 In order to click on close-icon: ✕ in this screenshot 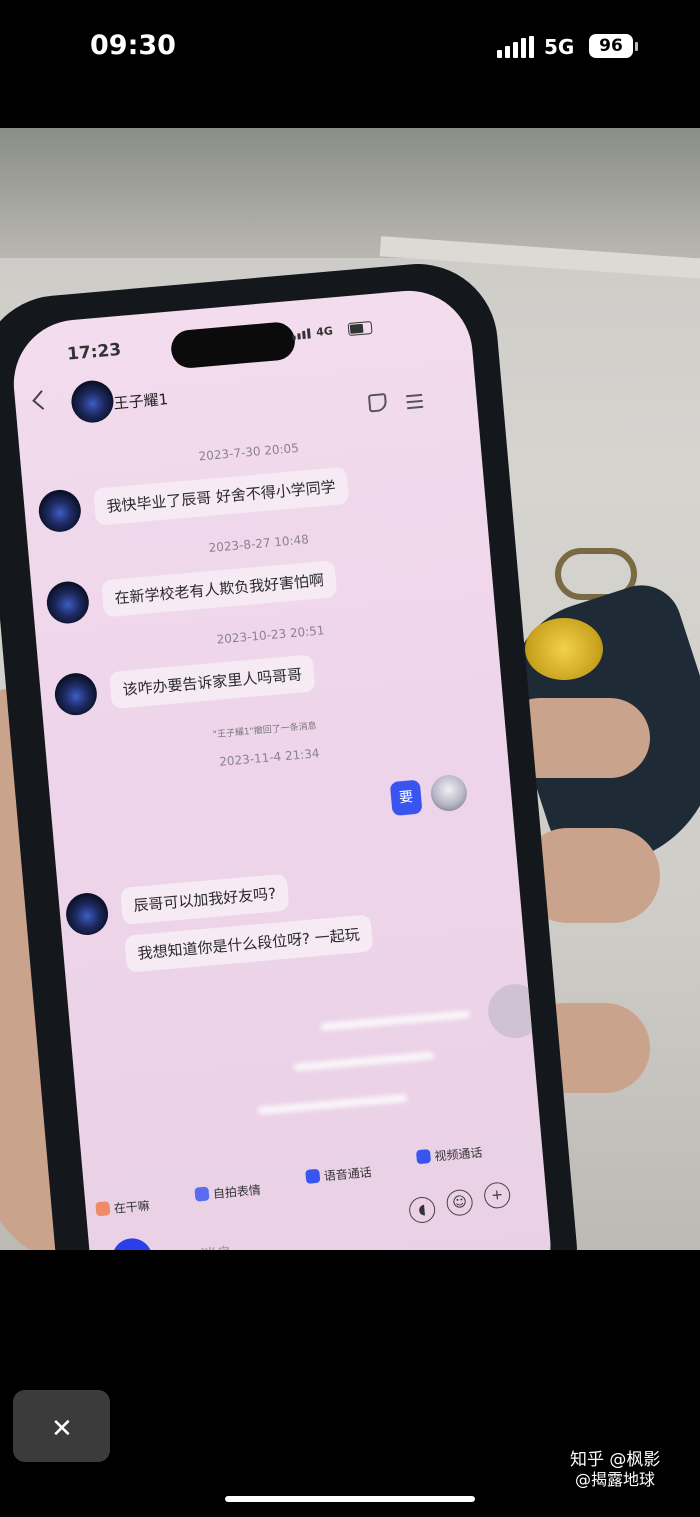, I will do `click(62, 1429)`.